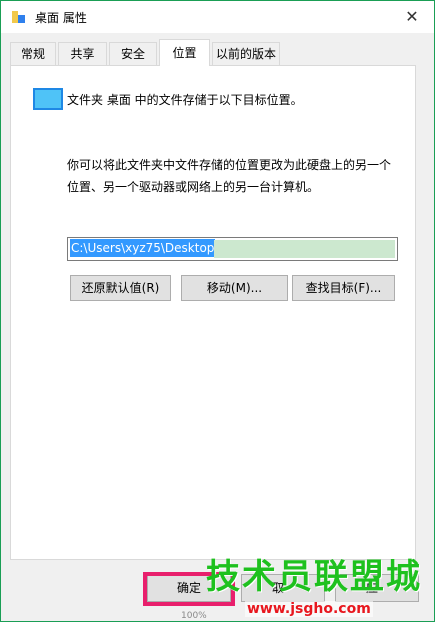 This screenshot has height=622, width=435. I want to click on zoom-hint: 100%, so click(194, 616).